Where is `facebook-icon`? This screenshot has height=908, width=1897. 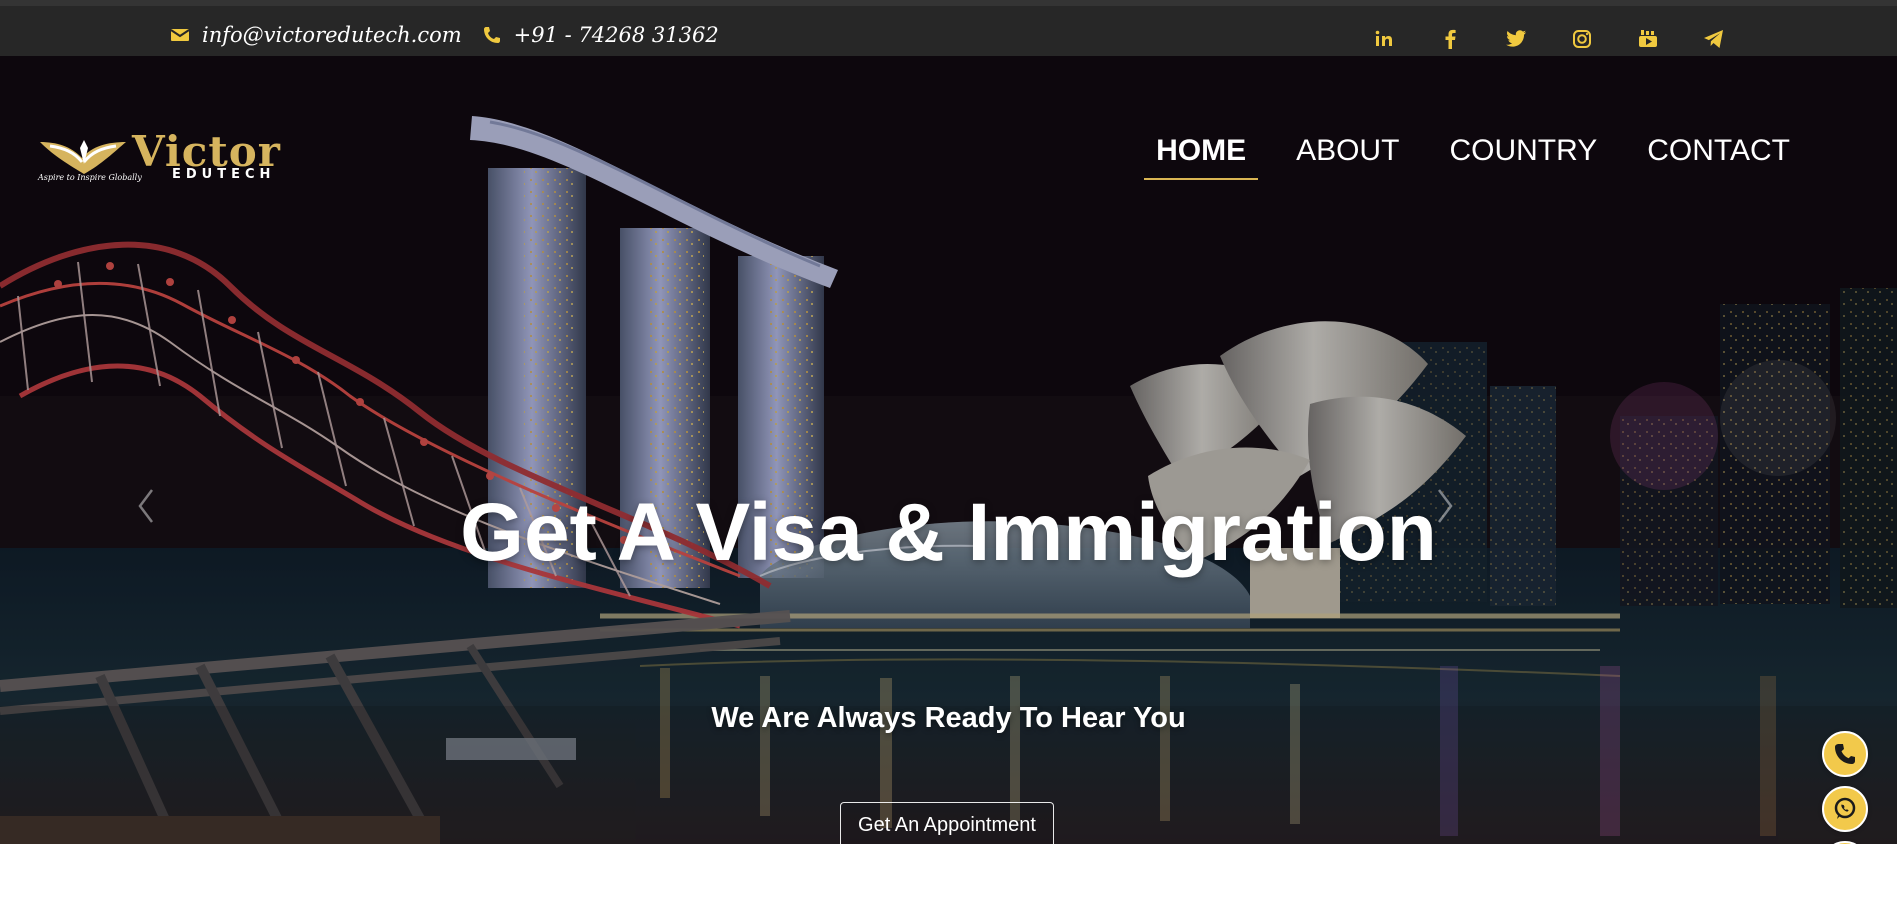 facebook-icon is located at coordinates (1450, 39).